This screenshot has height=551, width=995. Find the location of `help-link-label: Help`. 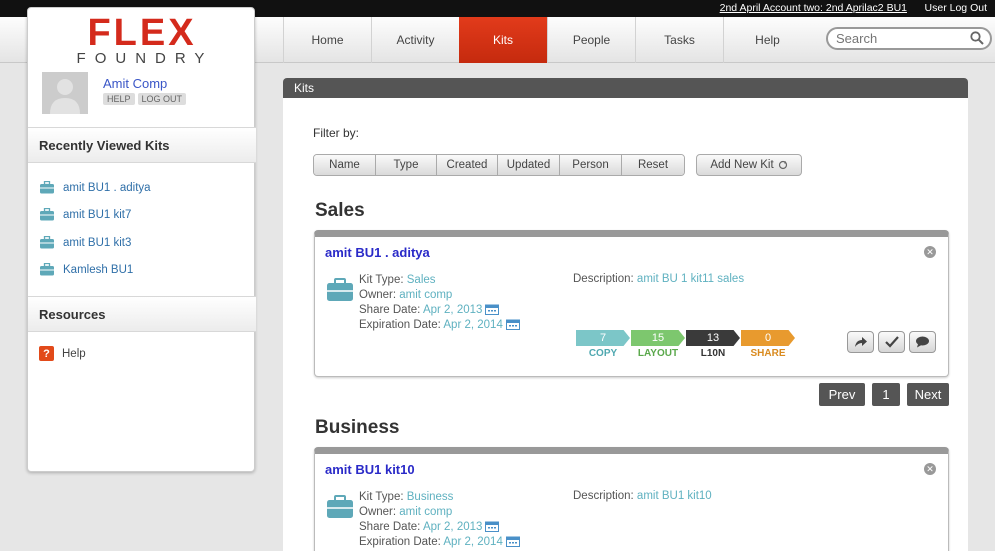

help-link-label: Help is located at coordinates (74, 353).